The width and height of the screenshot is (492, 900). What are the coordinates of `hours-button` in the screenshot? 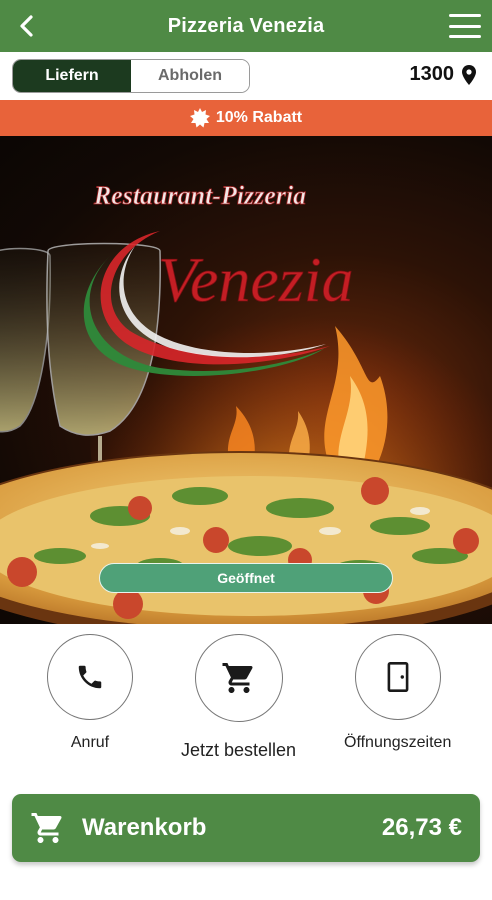 It's located at (397, 677).